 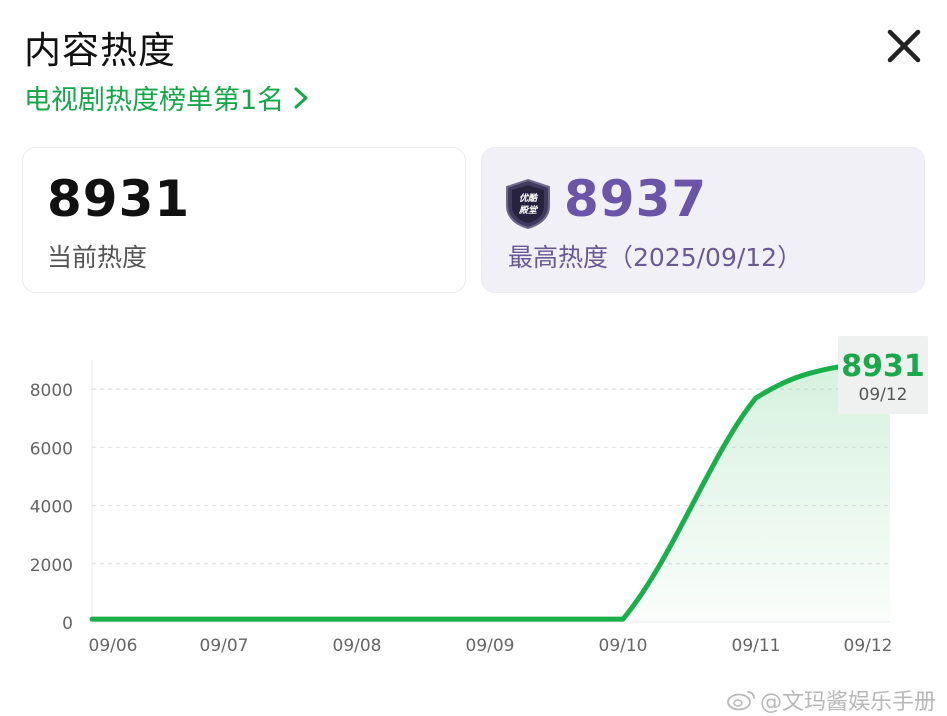 What do you see at coordinates (51, 449) in the screenshot?
I see `y-tick-label: 6000` at bounding box center [51, 449].